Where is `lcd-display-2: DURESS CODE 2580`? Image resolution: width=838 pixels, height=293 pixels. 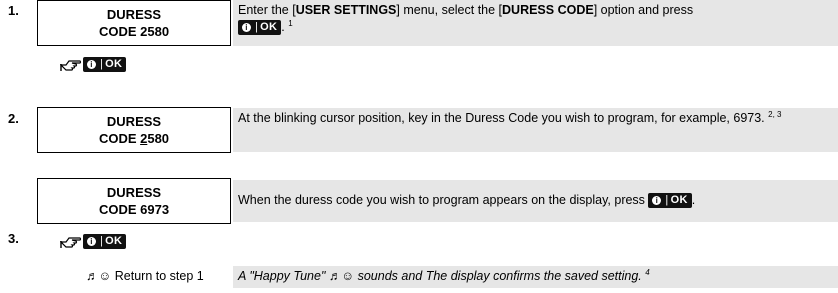 lcd-display-2: DURESS CODE 2580 is located at coordinates (134, 130).